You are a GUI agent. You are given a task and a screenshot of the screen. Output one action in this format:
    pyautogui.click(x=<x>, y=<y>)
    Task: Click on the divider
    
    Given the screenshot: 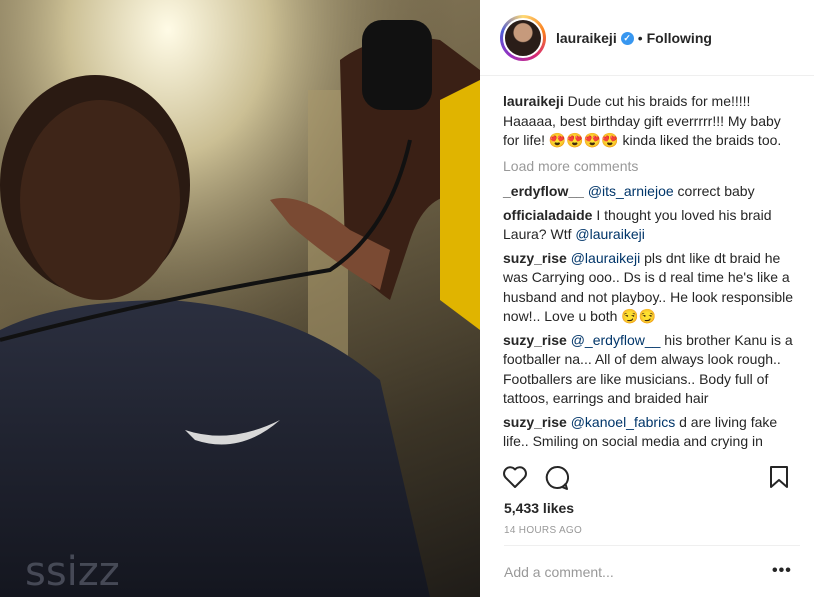 What is the action you would take?
    pyautogui.click(x=652, y=545)
    